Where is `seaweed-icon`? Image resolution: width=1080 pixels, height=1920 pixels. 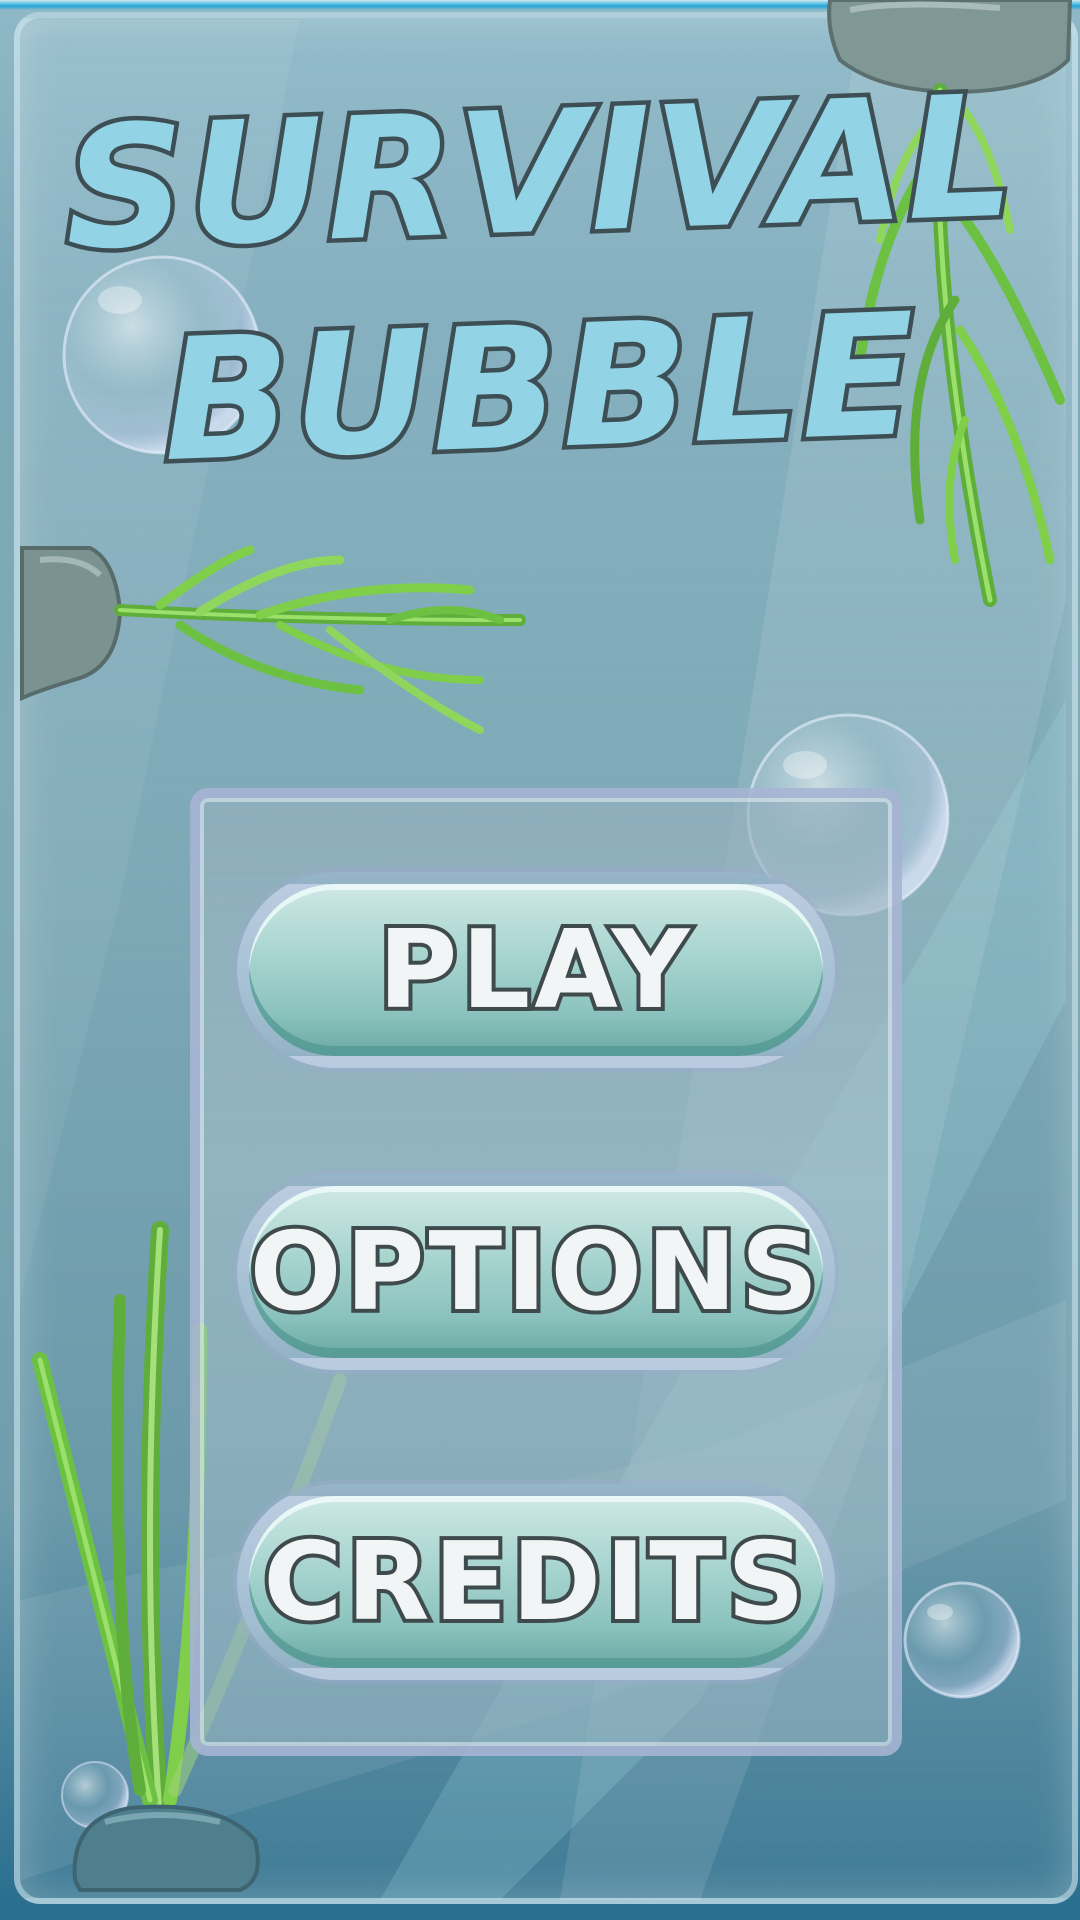
seaweed-icon is located at coordinates (320, 639).